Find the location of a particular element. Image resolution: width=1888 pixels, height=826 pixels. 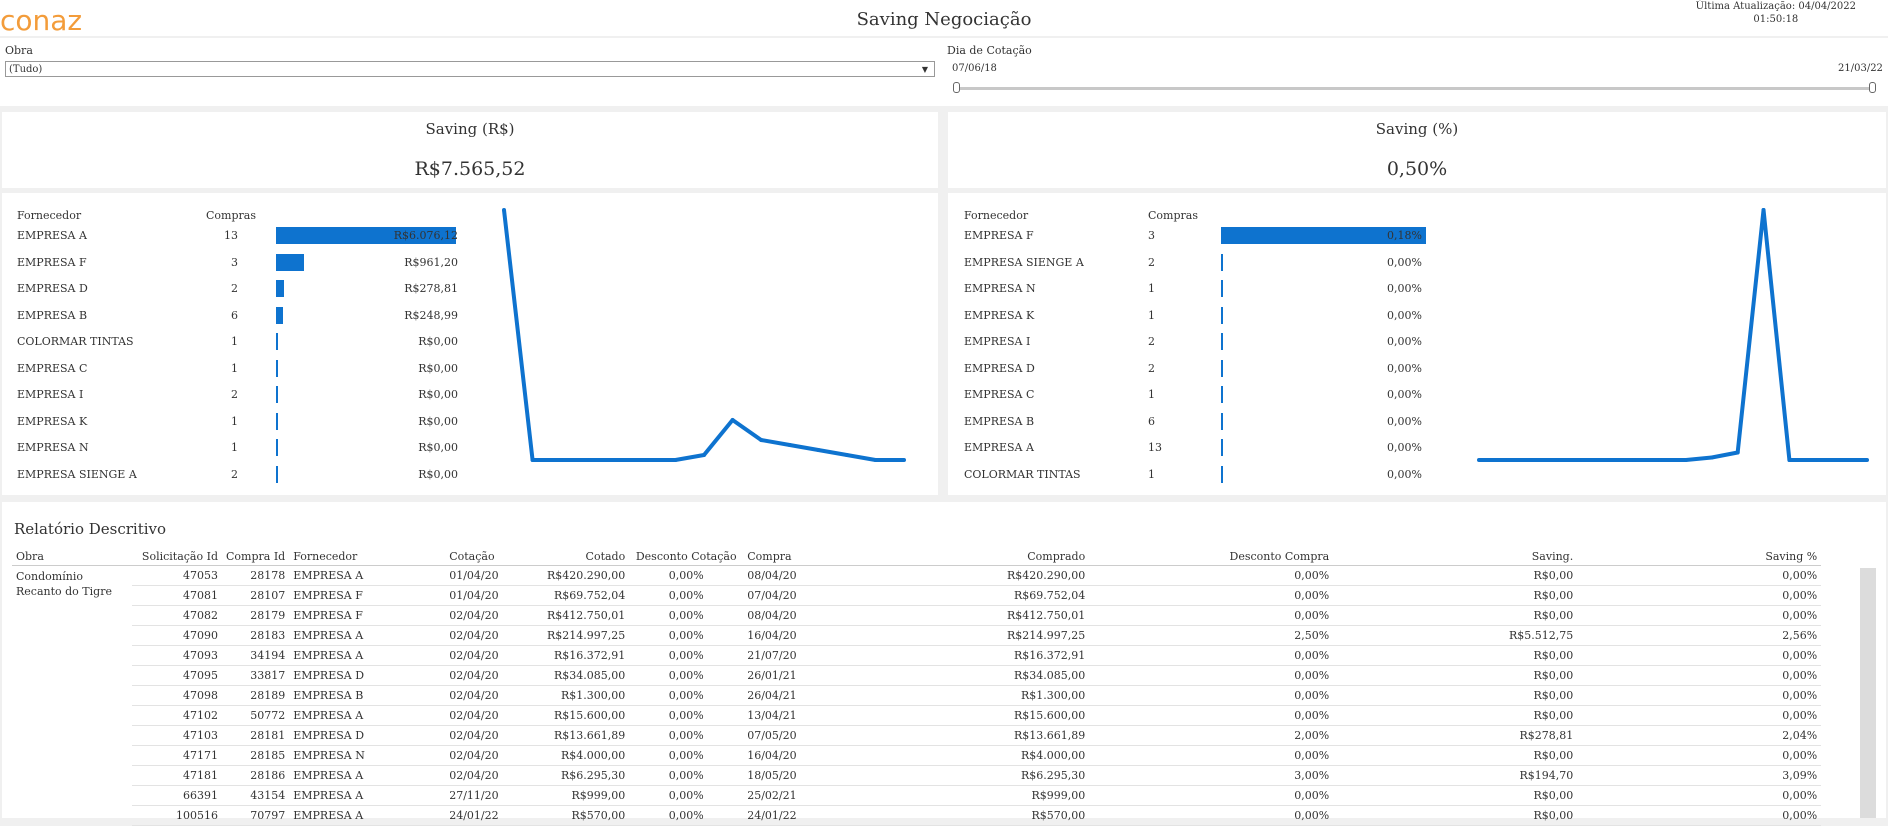

col-obra: Obra is located at coordinates (72, 557).